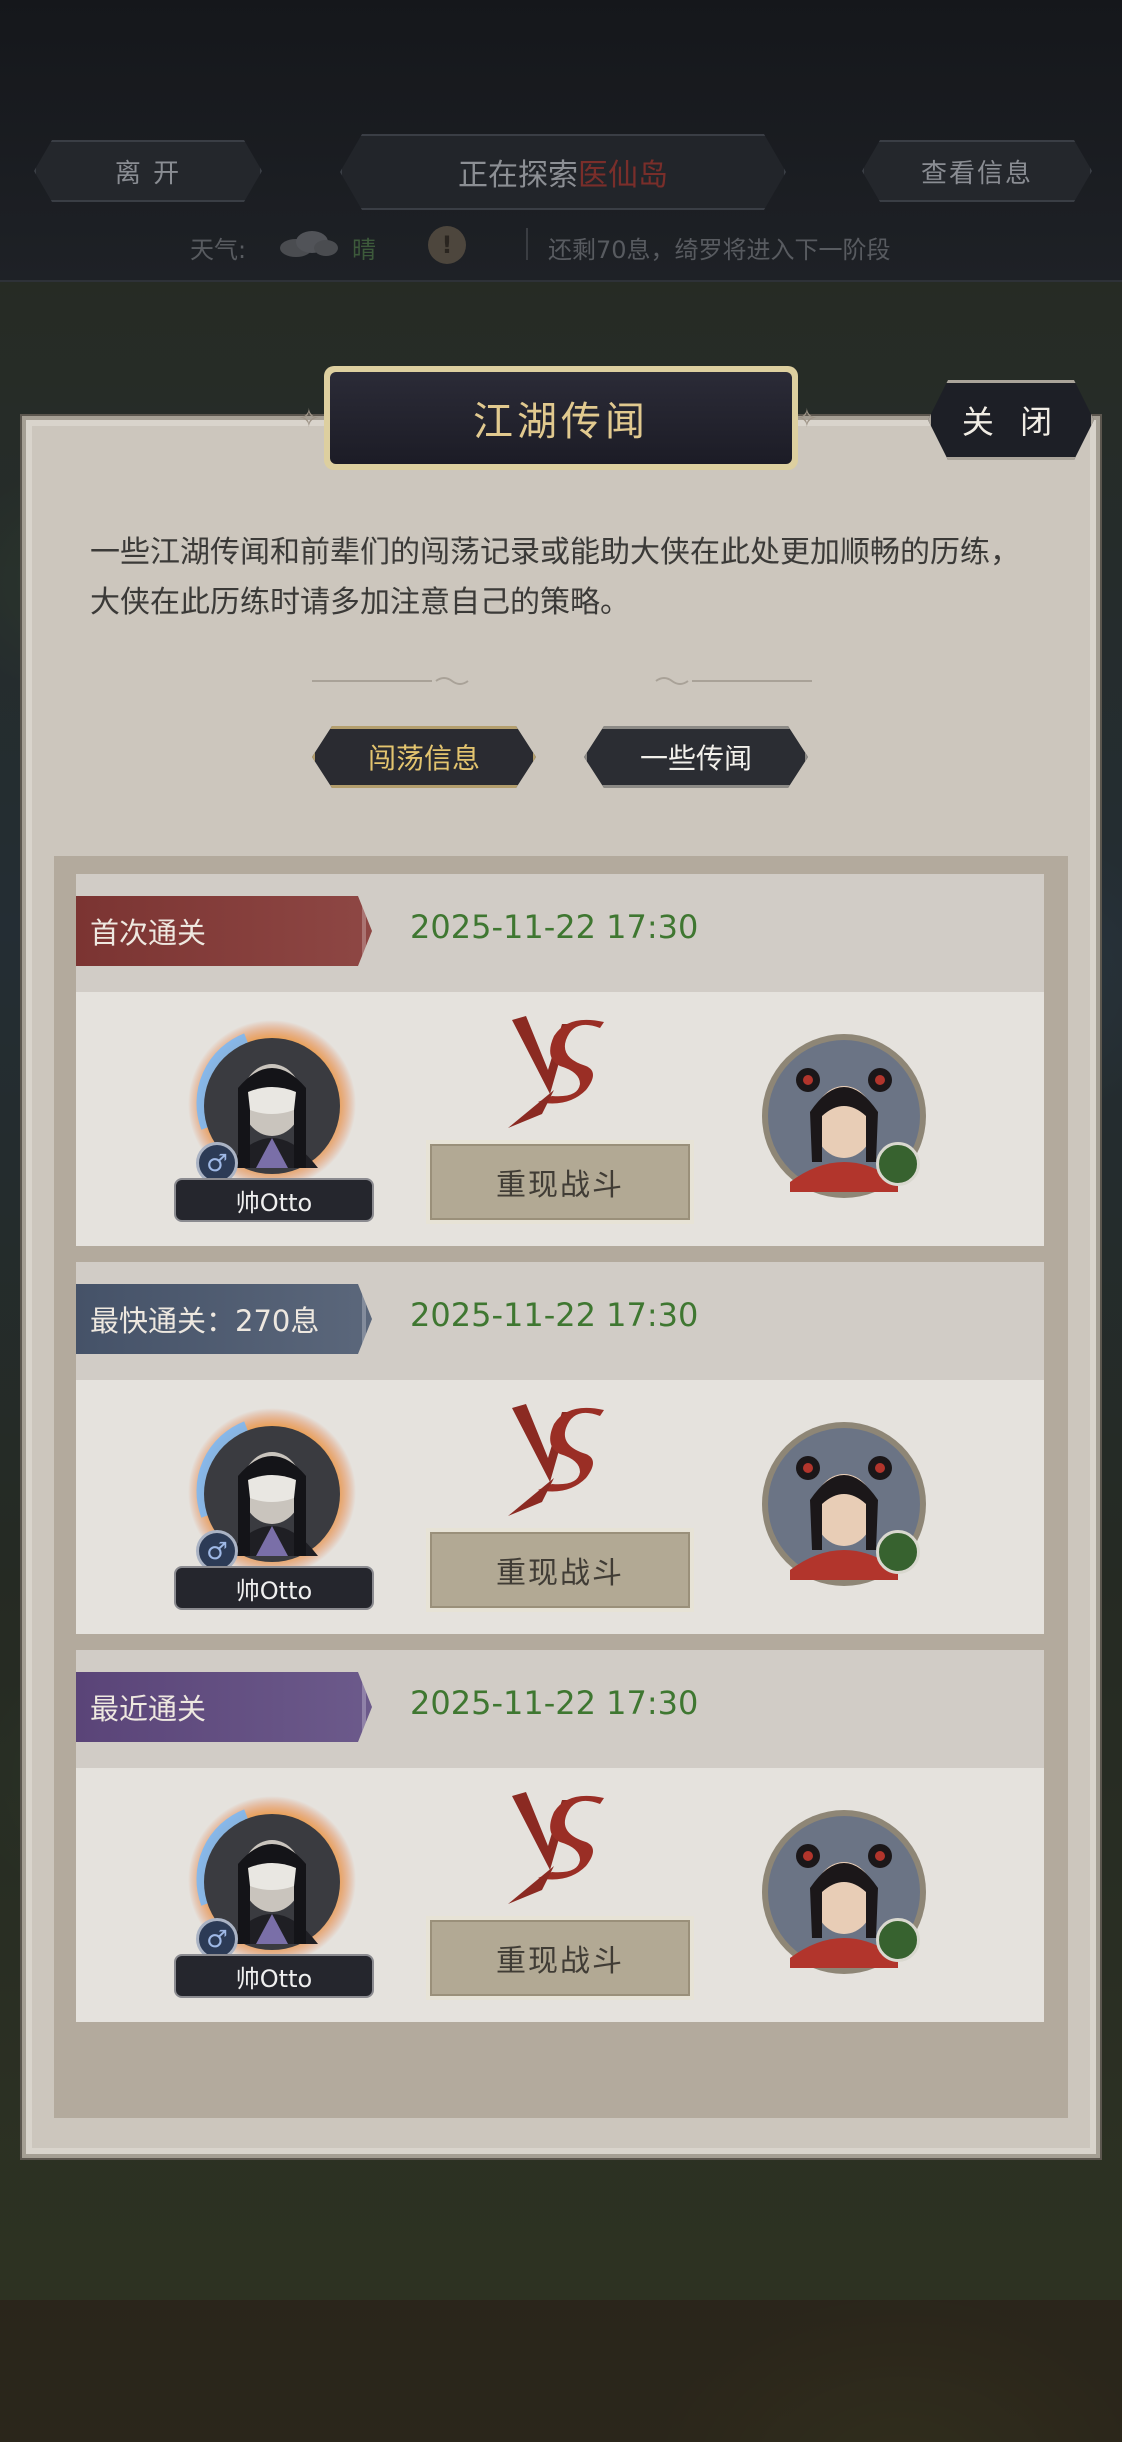 This screenshot has width=1122, height=2442. What do you see at coordinates (733, 681) in the screenshot?
I see `divider-ornament-right-icon` at bounding box center [733, 681].